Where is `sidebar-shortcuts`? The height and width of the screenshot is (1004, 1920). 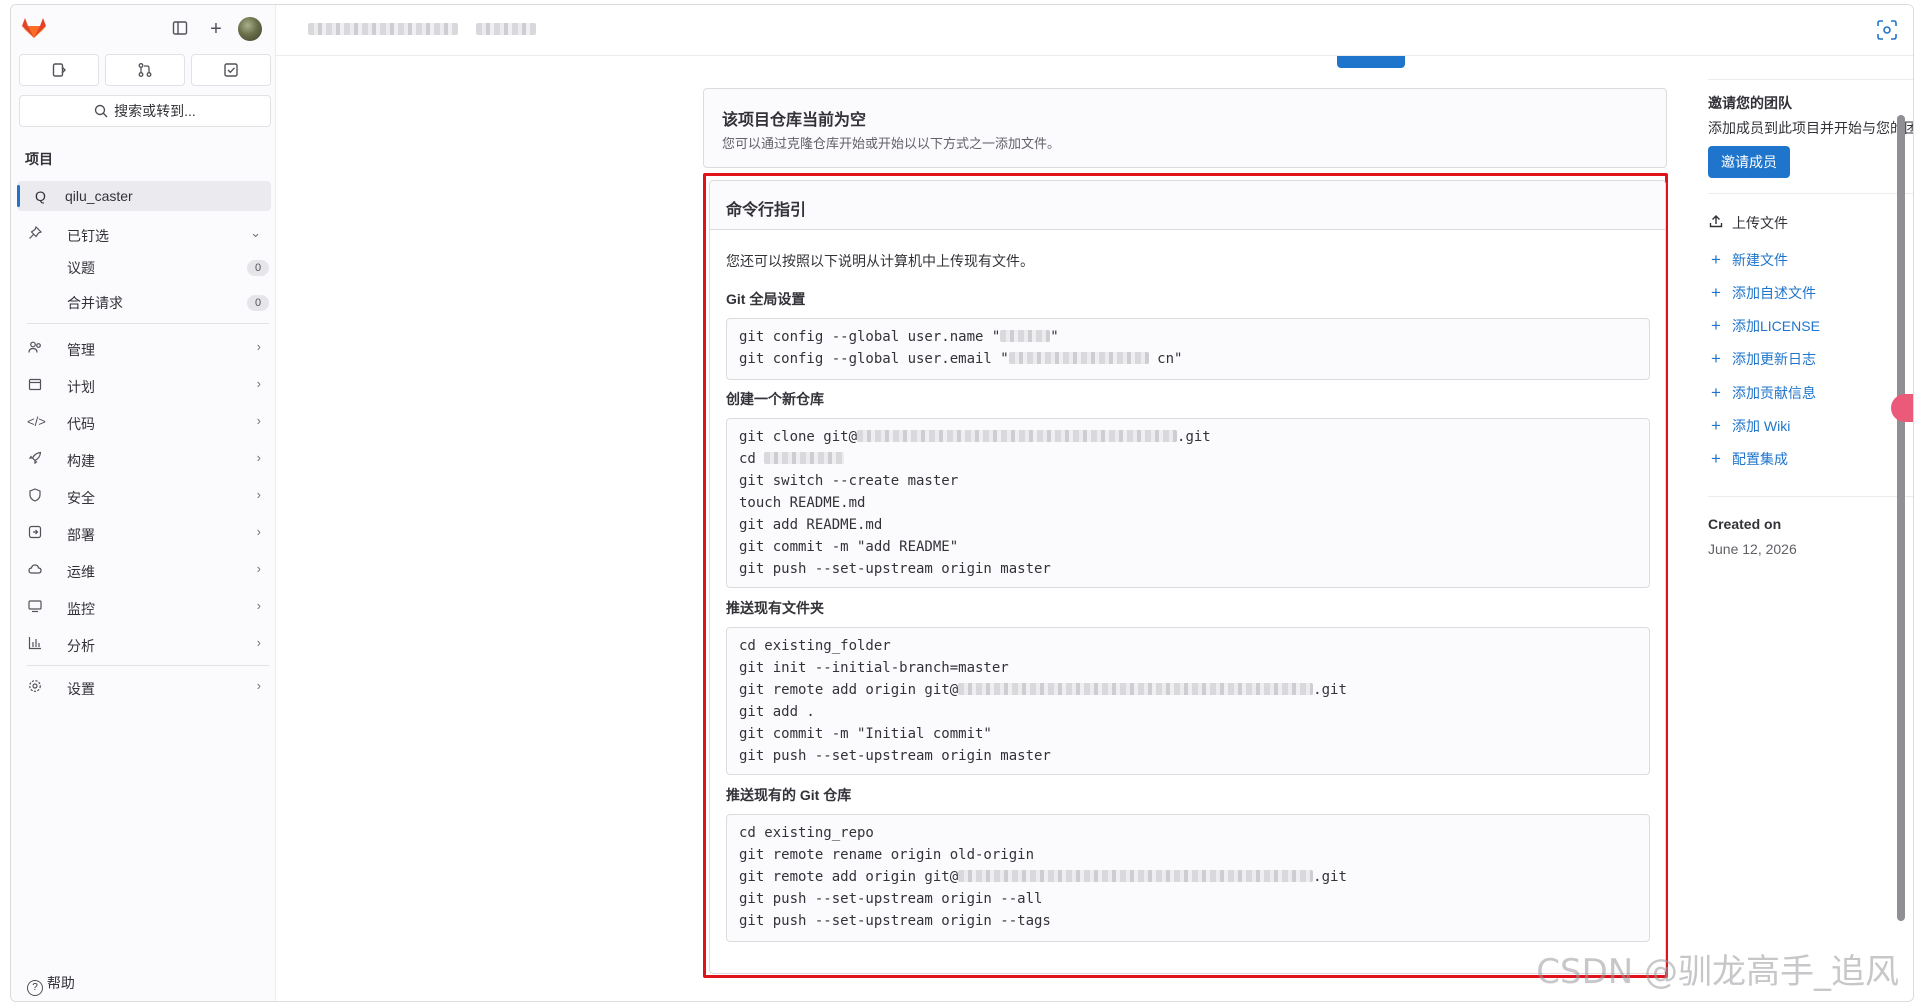 sidebar-shortcuts is located at coordinates (145, 70).